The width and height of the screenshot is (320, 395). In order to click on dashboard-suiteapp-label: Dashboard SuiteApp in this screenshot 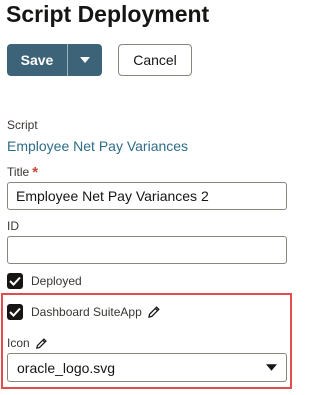, I will do `click(86, 312)`.